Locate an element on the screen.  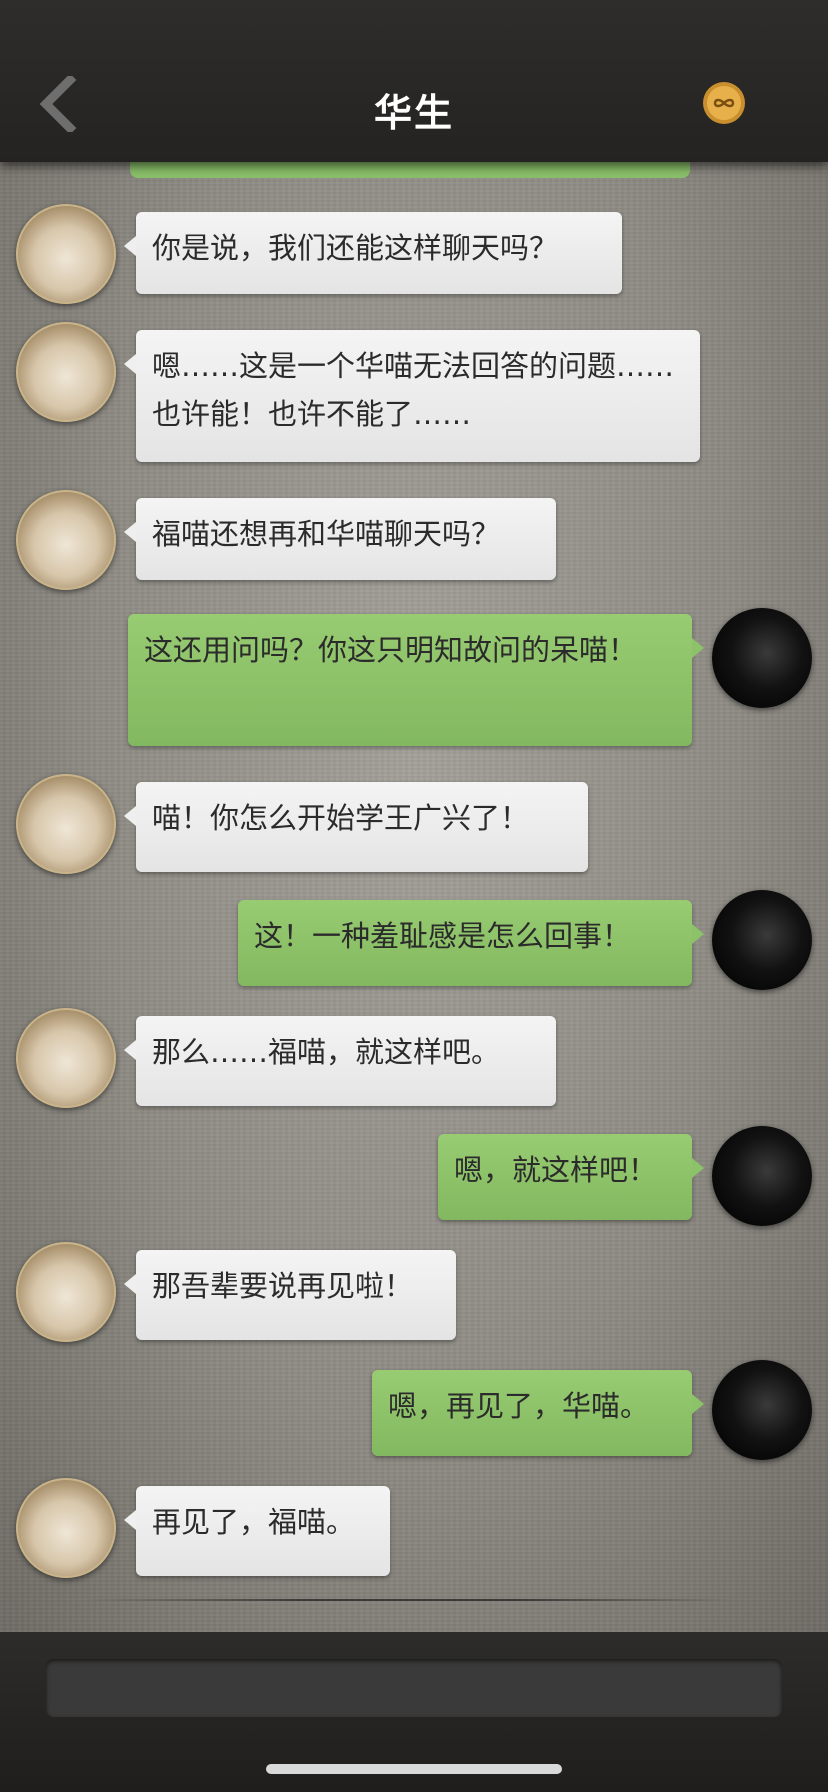
infinity-coin-icon is located at coordinates (724, 103).